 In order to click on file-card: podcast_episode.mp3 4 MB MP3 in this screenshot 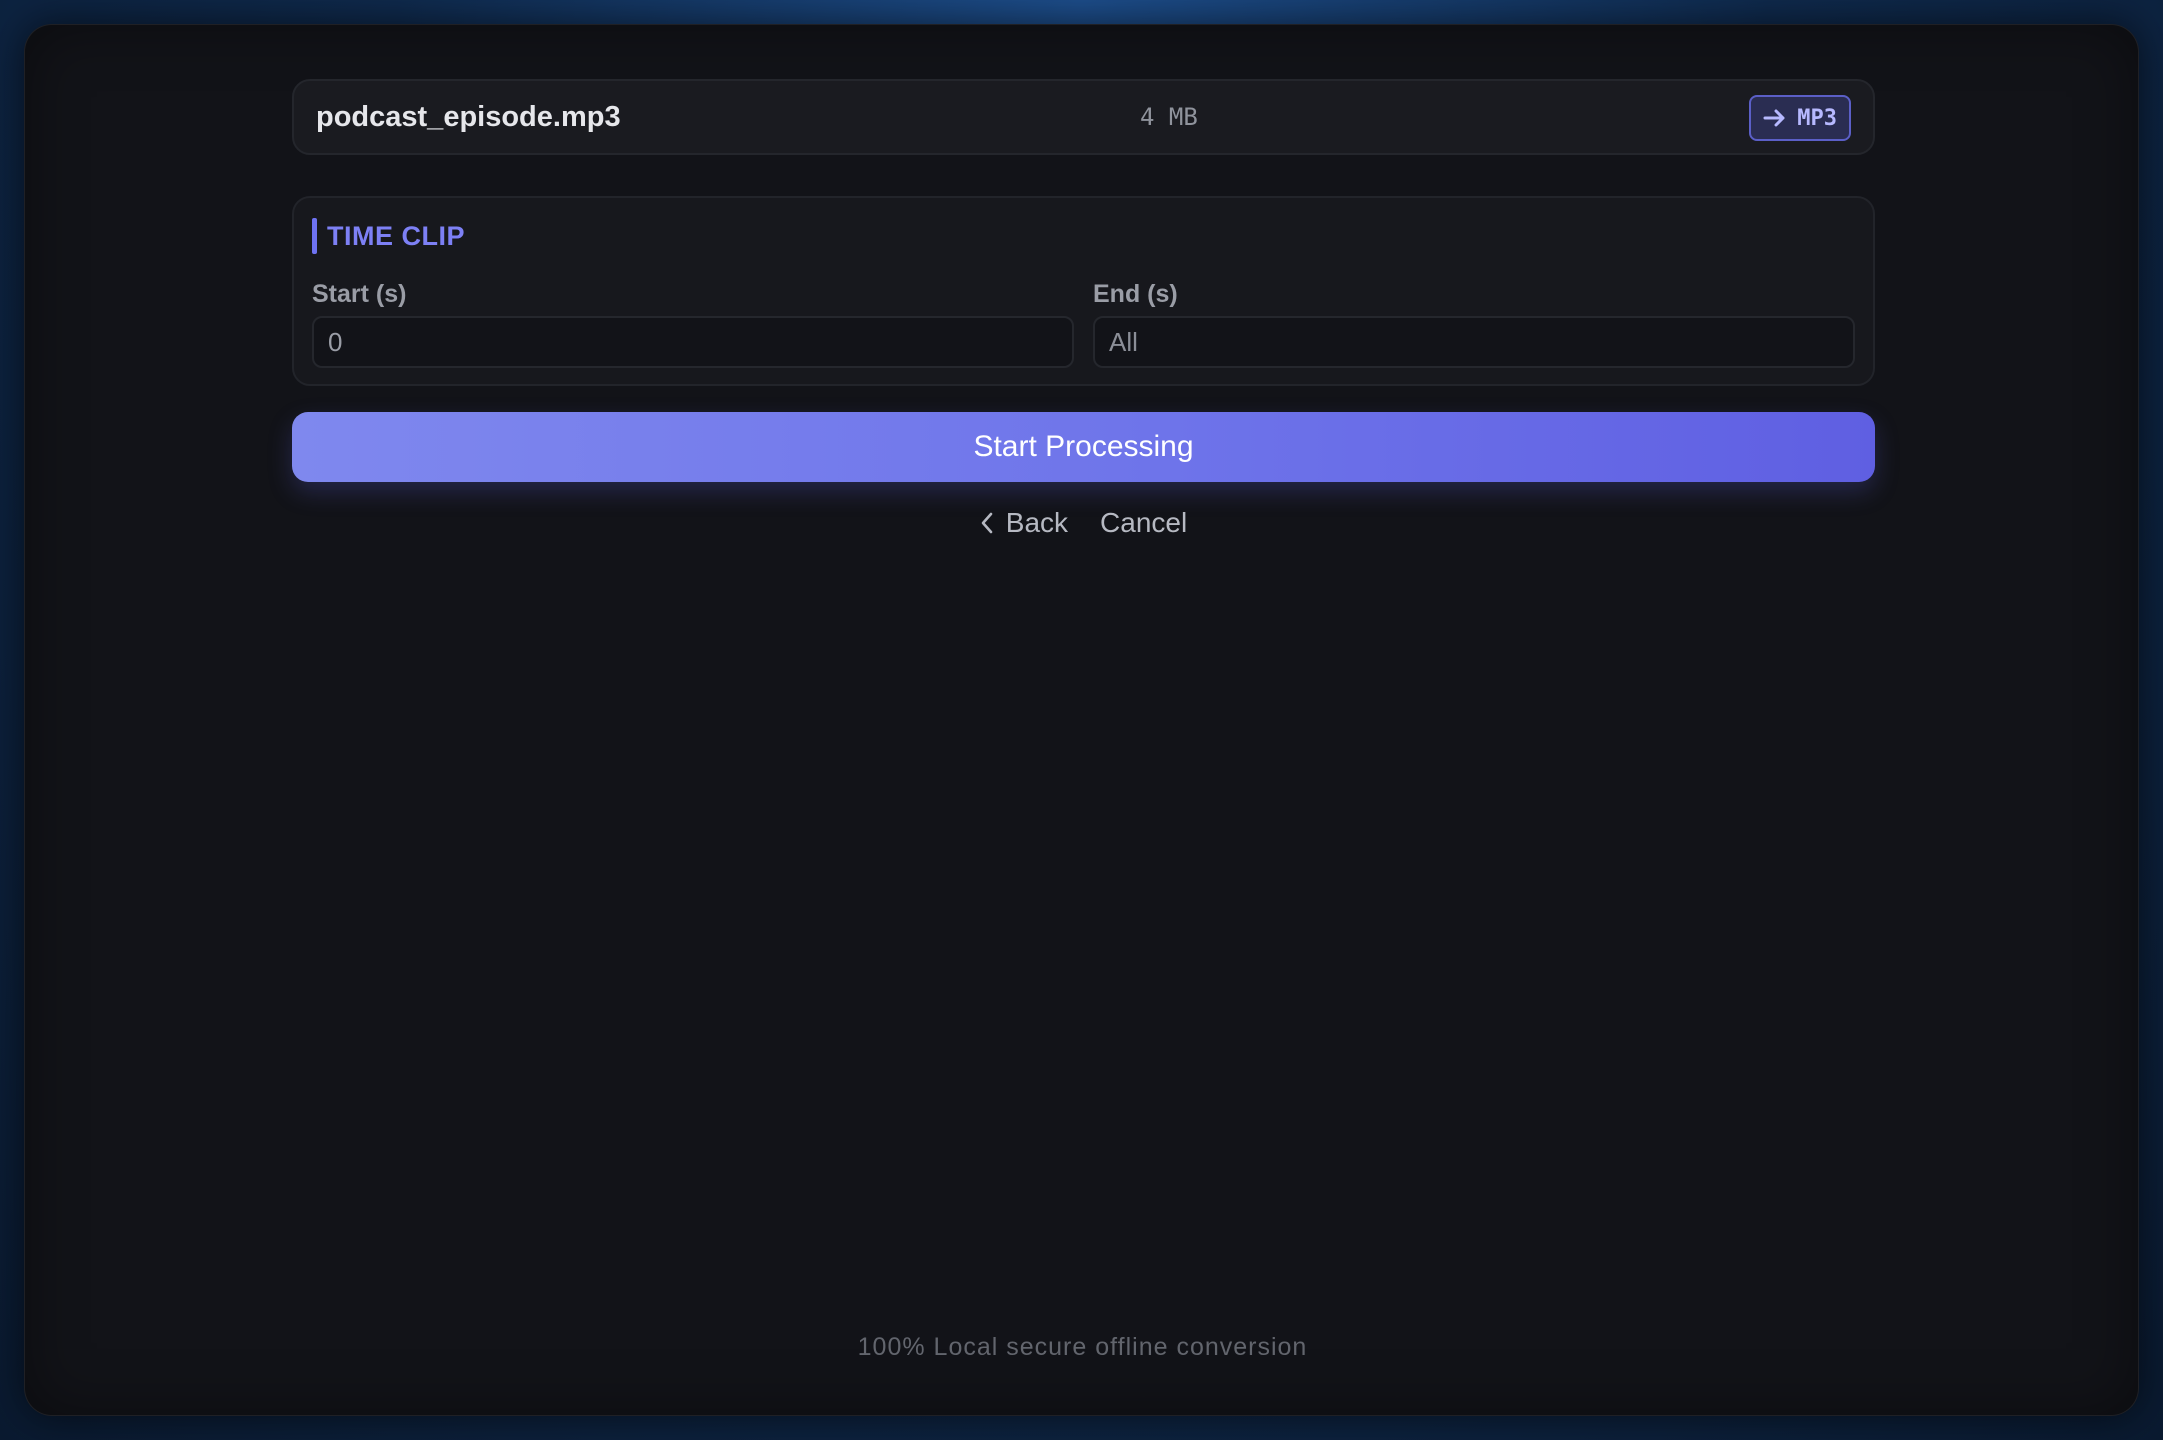, I will do `click(1083, 117)`.